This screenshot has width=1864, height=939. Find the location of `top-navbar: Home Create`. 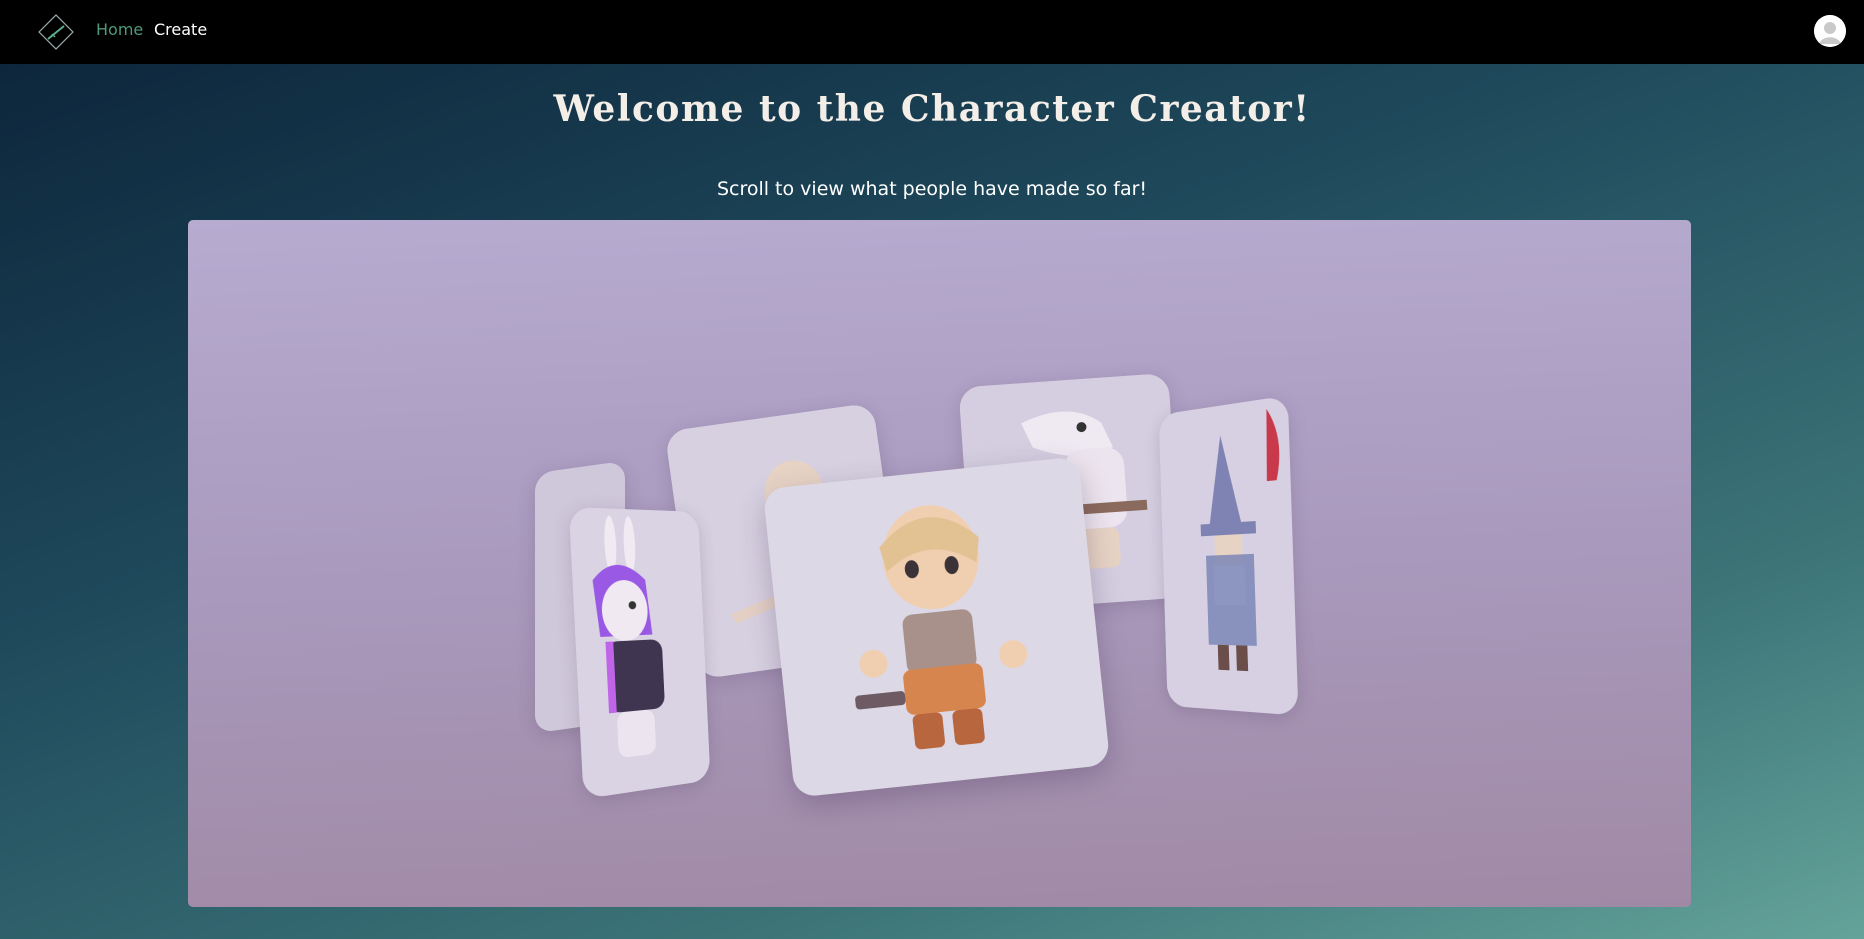

top-navbar: Home Create is located at coordinates (932, 32).